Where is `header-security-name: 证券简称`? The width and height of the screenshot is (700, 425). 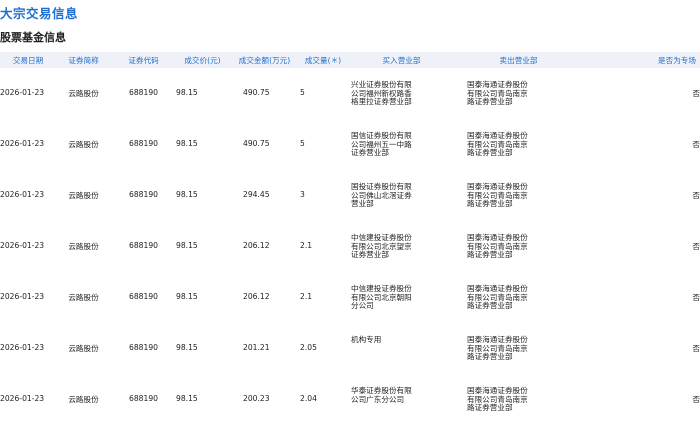 header-security-name: 证券简称 is located at coordinates (83, 60).